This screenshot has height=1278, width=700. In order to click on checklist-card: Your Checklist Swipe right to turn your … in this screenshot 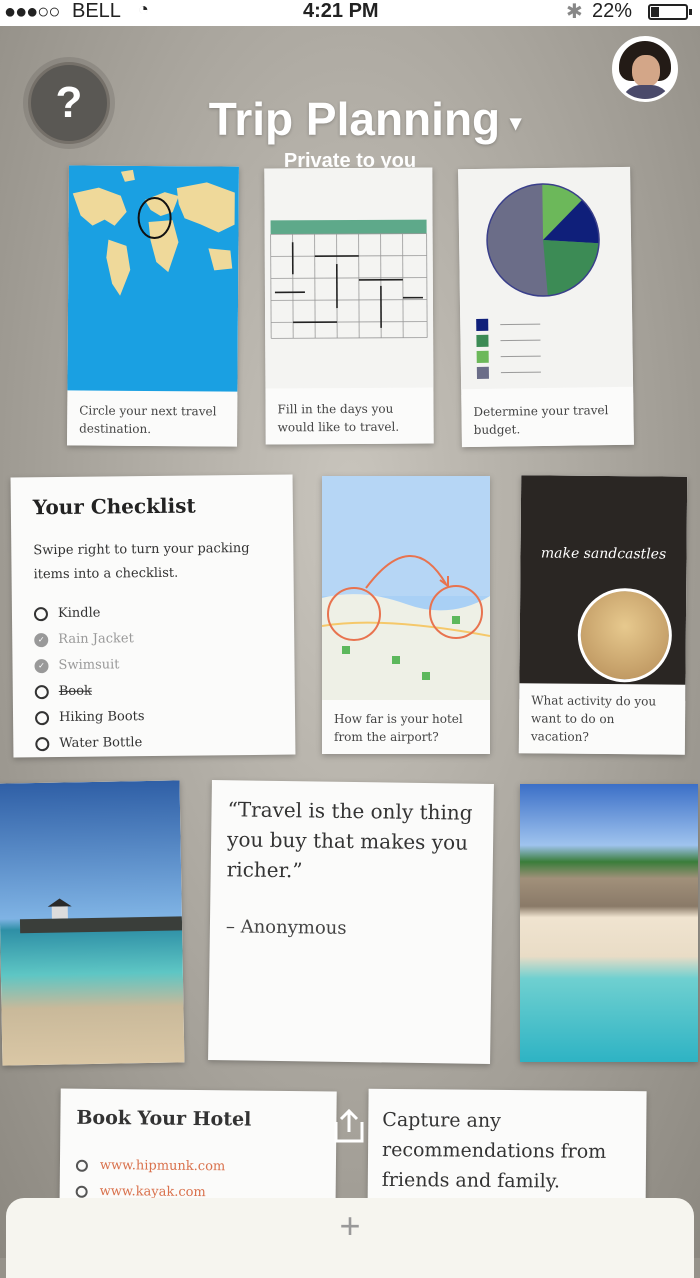, I will do `click(153, 616)`.